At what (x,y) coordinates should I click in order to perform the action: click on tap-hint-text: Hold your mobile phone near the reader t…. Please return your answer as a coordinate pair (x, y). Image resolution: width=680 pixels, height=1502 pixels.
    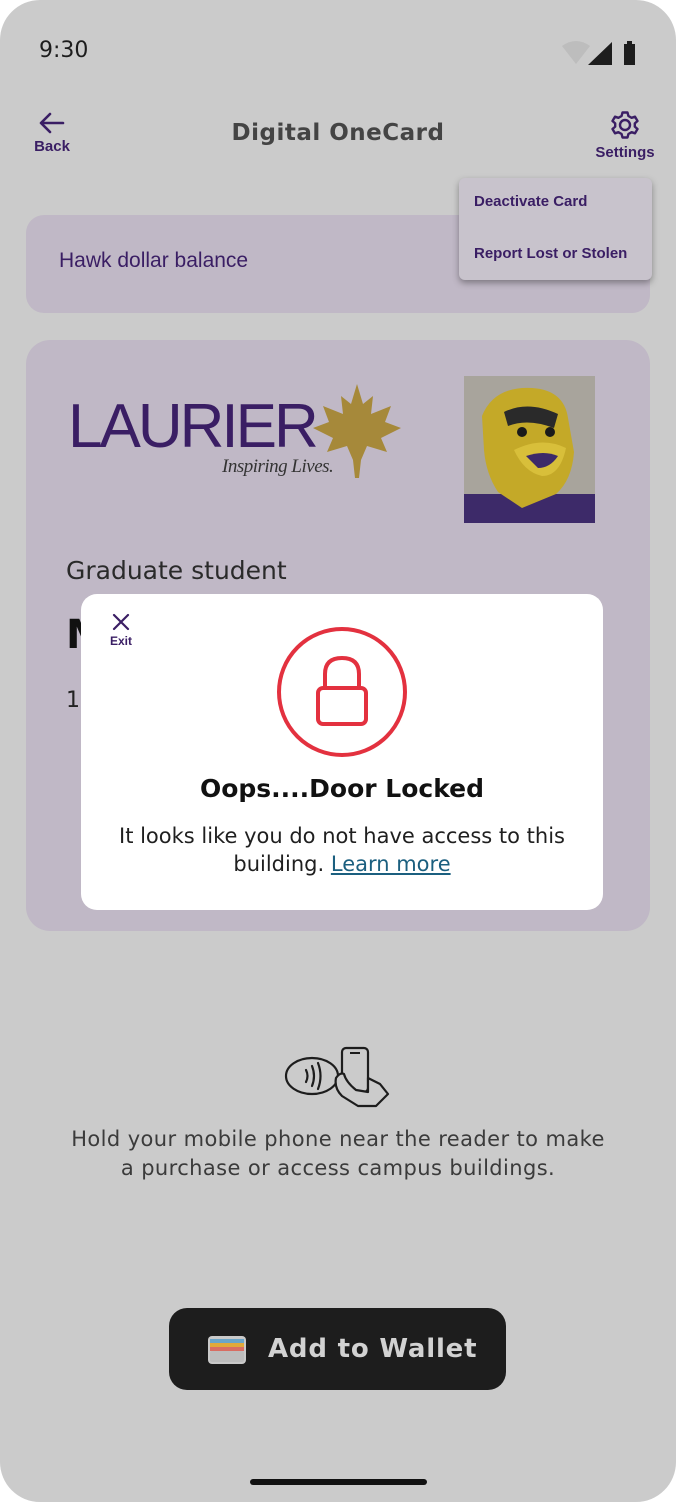
    Looking at the image, I should click on (338, 1154).